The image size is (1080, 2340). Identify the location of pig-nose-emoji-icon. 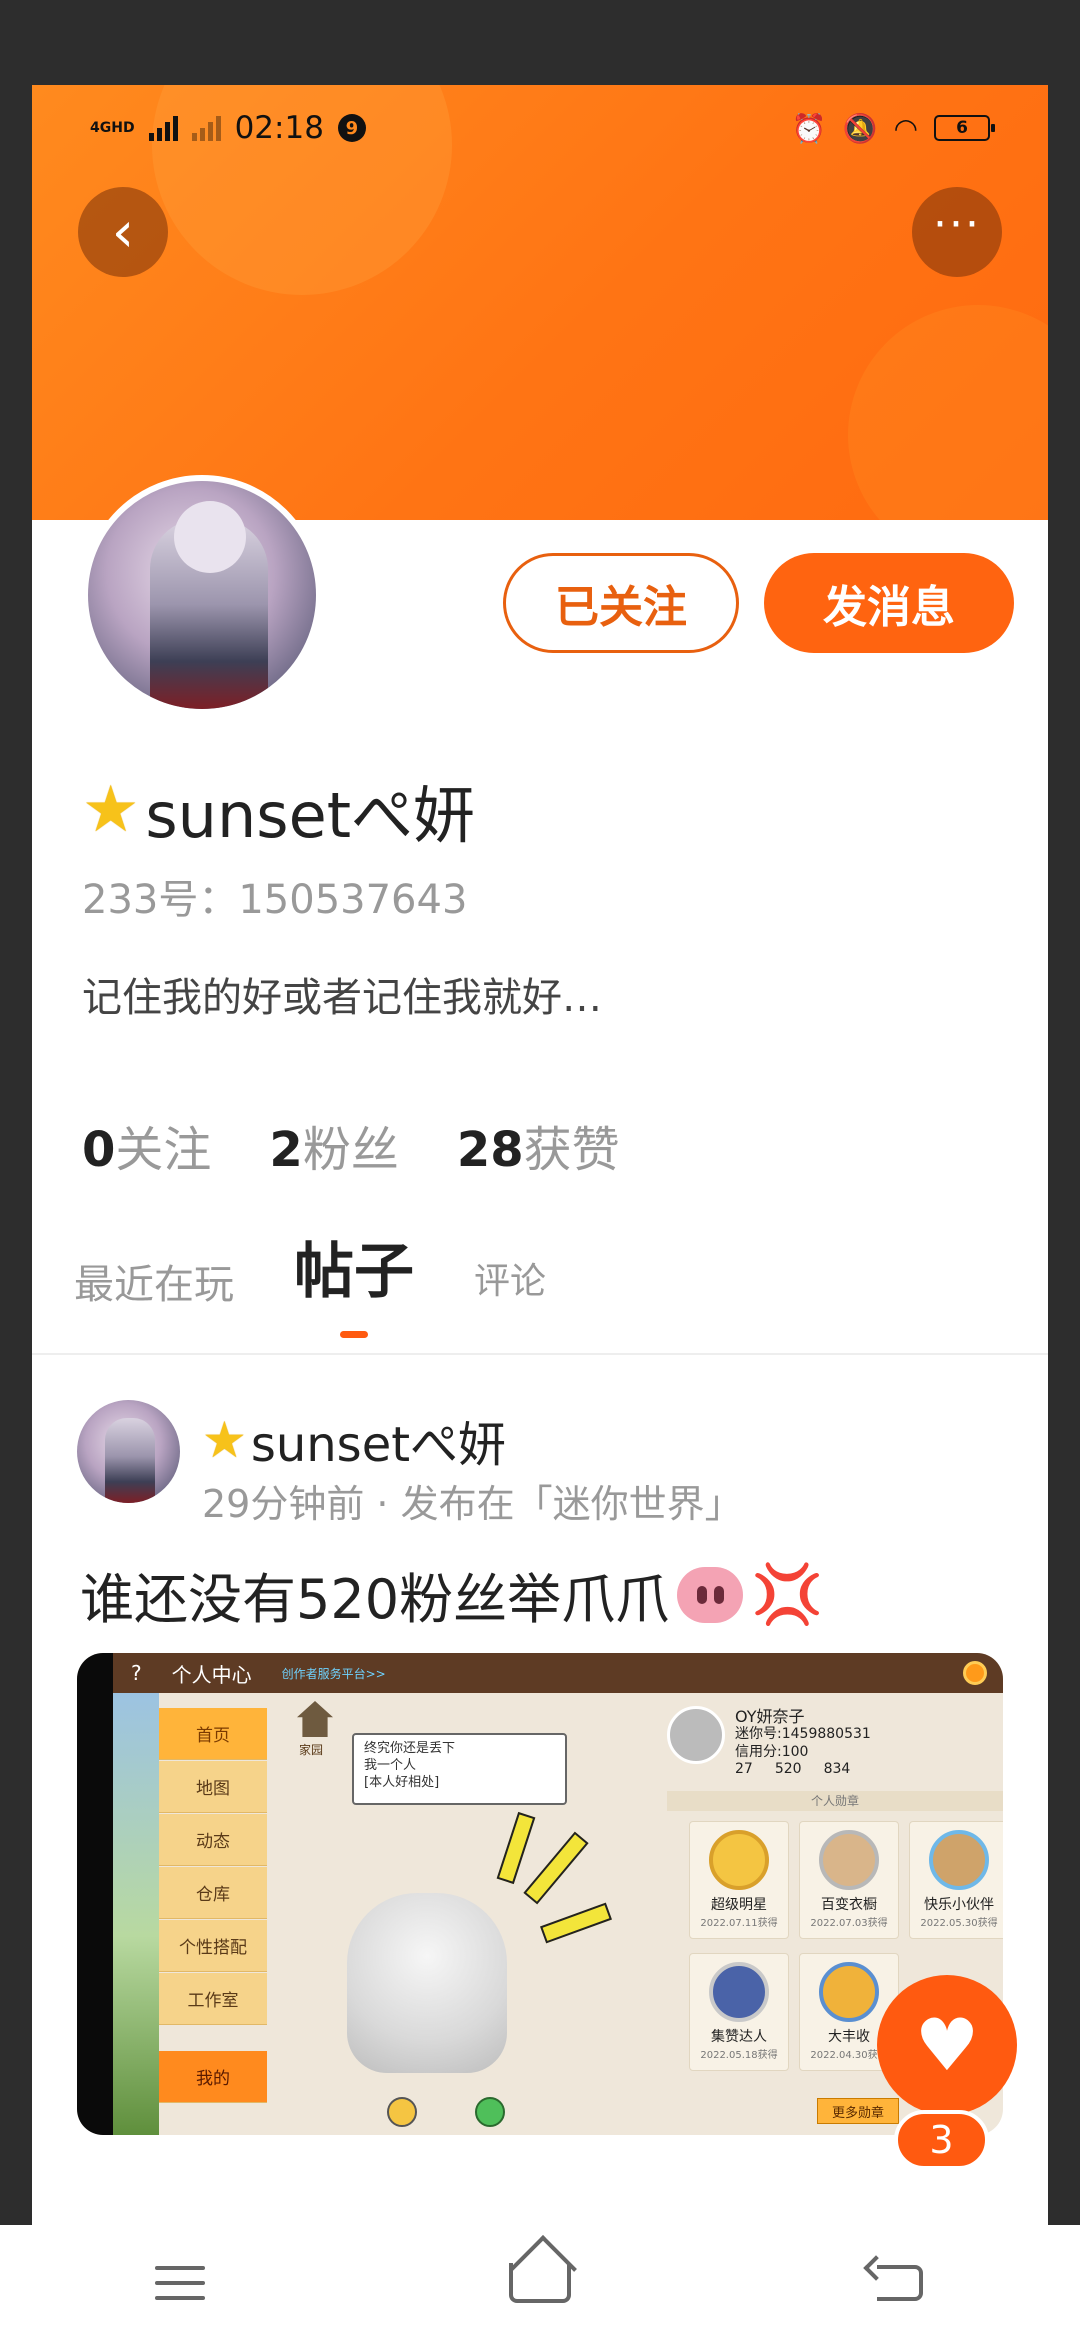
(710, 1594).